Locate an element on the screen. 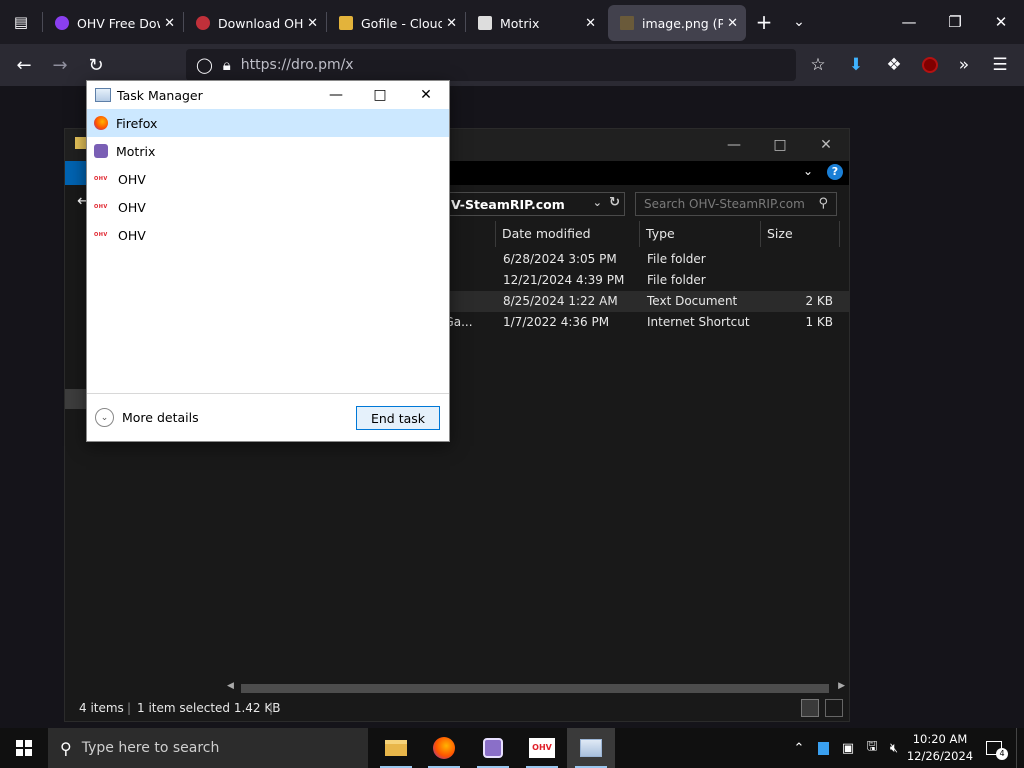 This screenshot has height=768, width=1024. browser-tab-1: OHV Free Down ✕ is located at coordinates (113, 23).